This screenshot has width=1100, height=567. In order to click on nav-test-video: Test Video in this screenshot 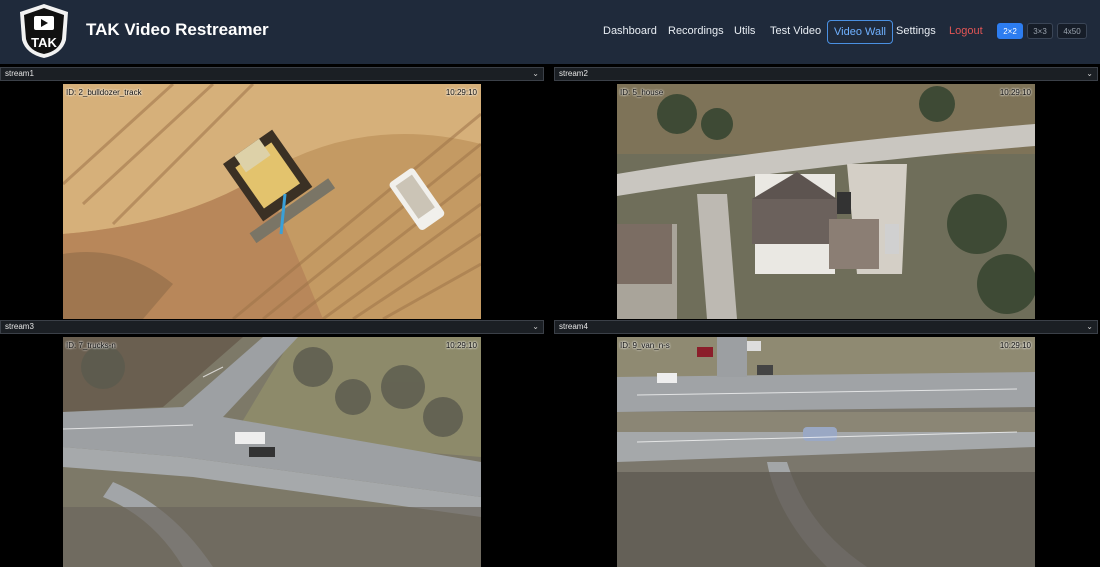, I will do `click(795, 31)`.